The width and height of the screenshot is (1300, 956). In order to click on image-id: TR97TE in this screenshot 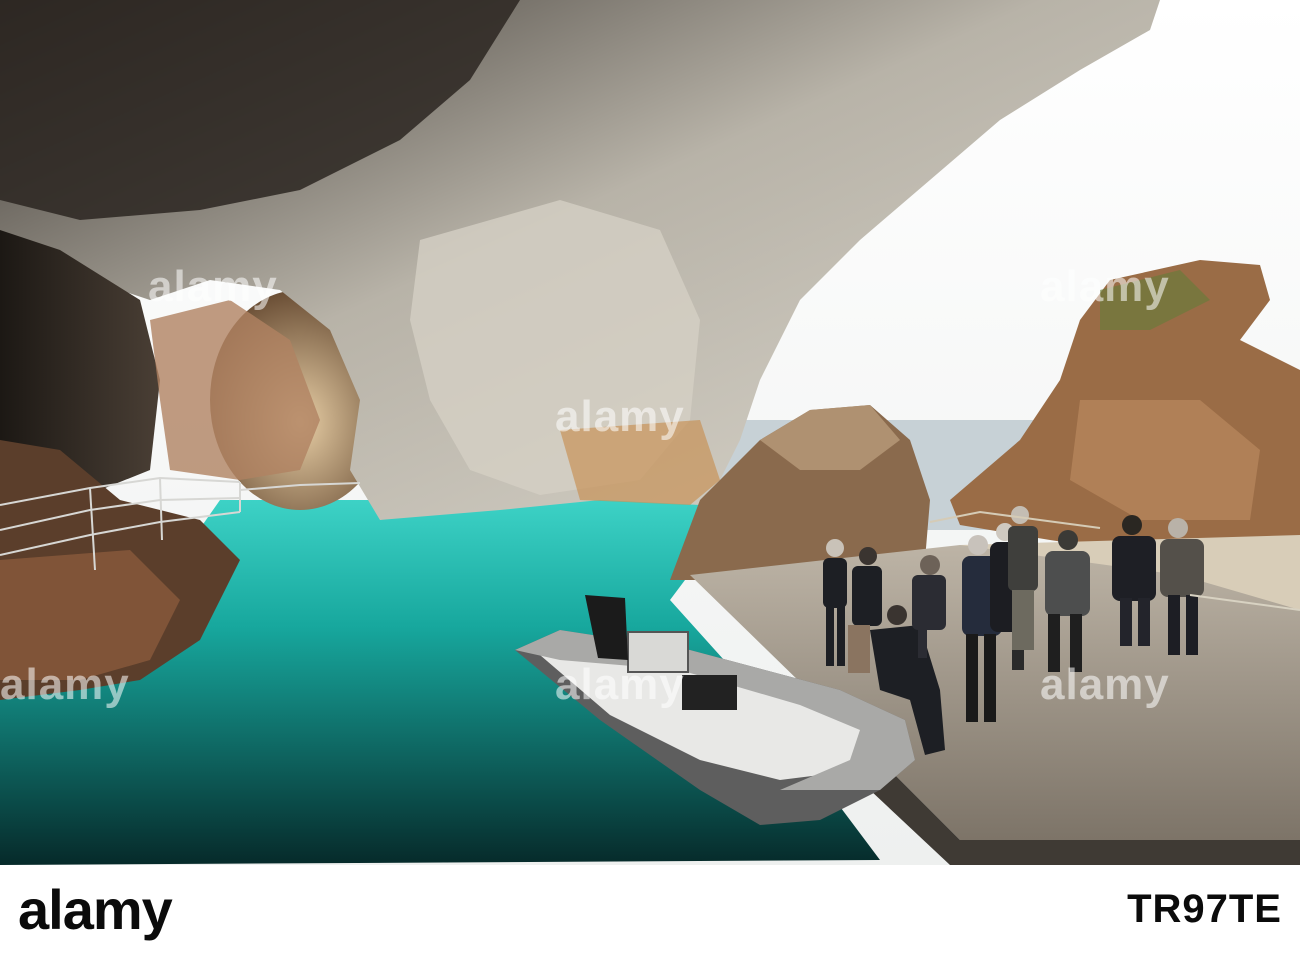, I will do `click(1204, 909)`.